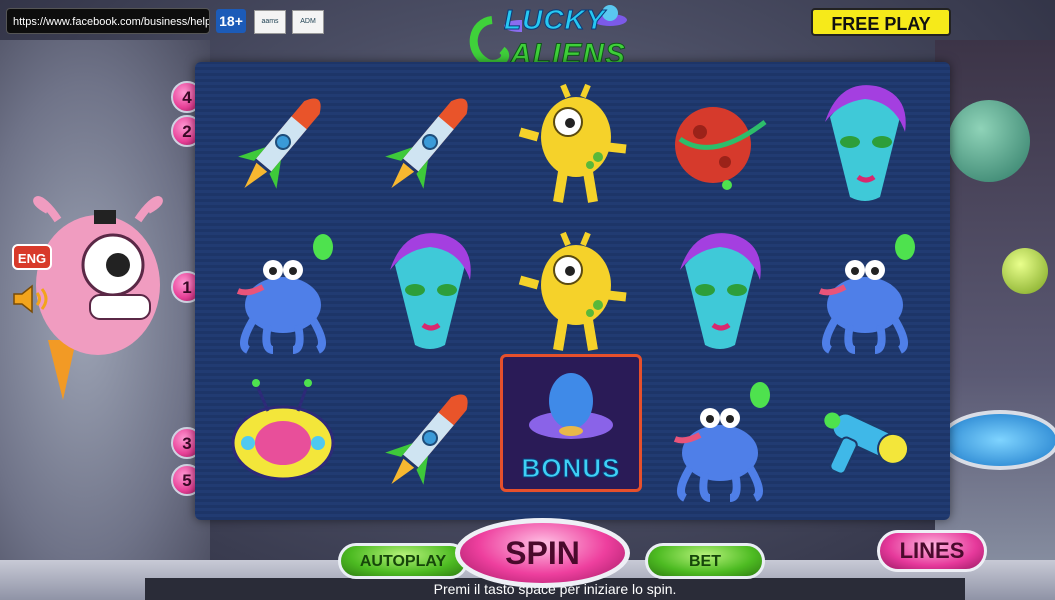  Describe the element at coordinates (283, 430) in the screenshot. I see `ufo-pod-icon` at that location.